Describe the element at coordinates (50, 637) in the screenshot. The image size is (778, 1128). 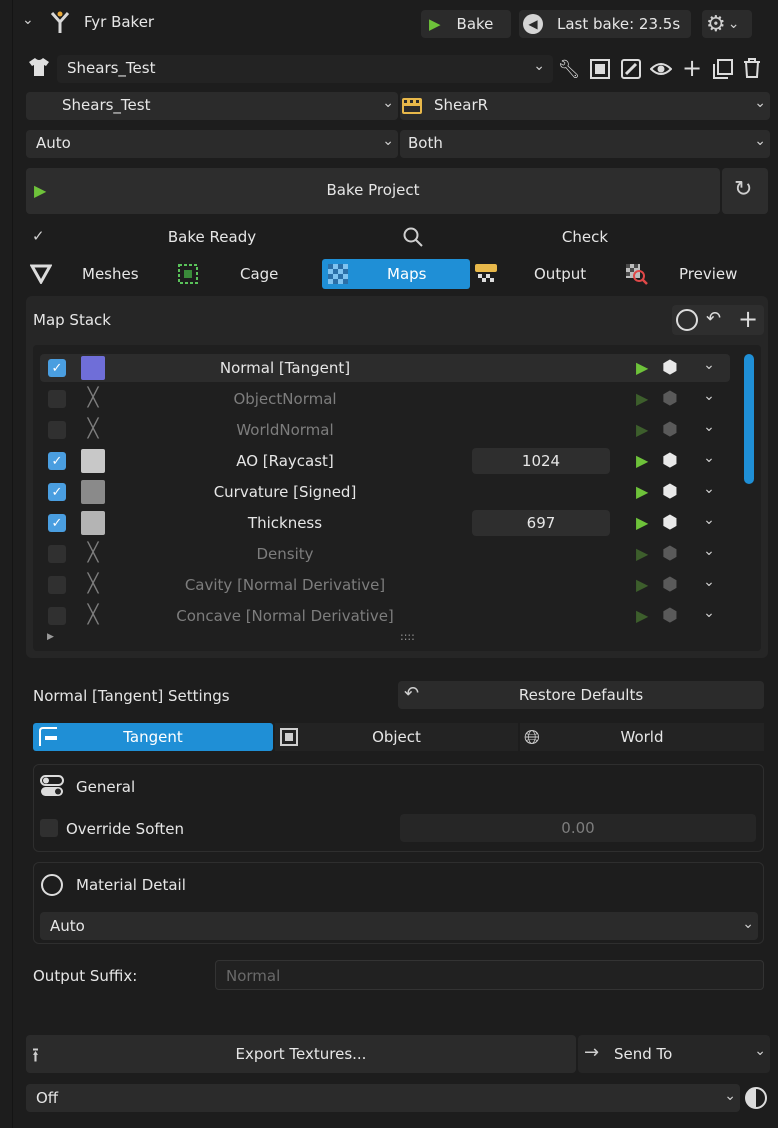
I see `list-expand-arrow-icon: ▶` at that location.